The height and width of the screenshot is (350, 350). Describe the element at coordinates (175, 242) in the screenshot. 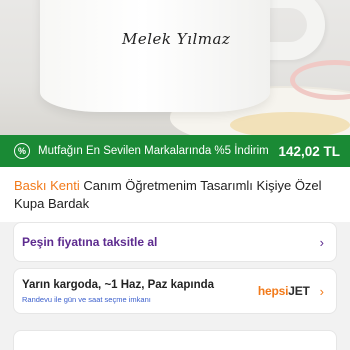

I see `installment-card: Peşin fiyatına taksitle al ›` at that location.